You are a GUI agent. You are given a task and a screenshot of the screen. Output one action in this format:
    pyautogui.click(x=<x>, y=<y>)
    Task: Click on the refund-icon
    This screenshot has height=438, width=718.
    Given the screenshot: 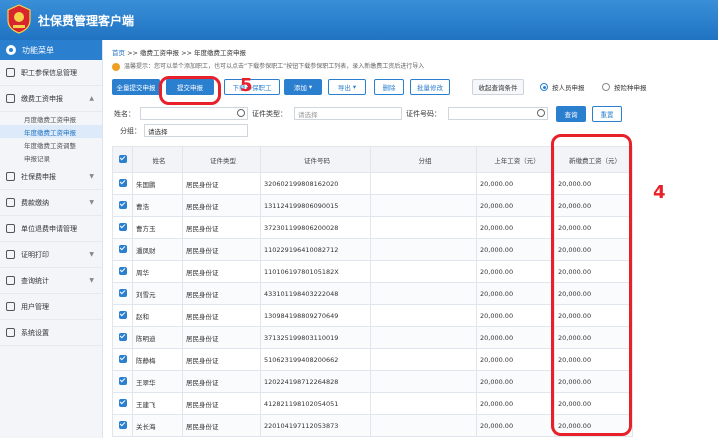 What is the action you would take?
    pyautogui.click(x=10, y=228)
    